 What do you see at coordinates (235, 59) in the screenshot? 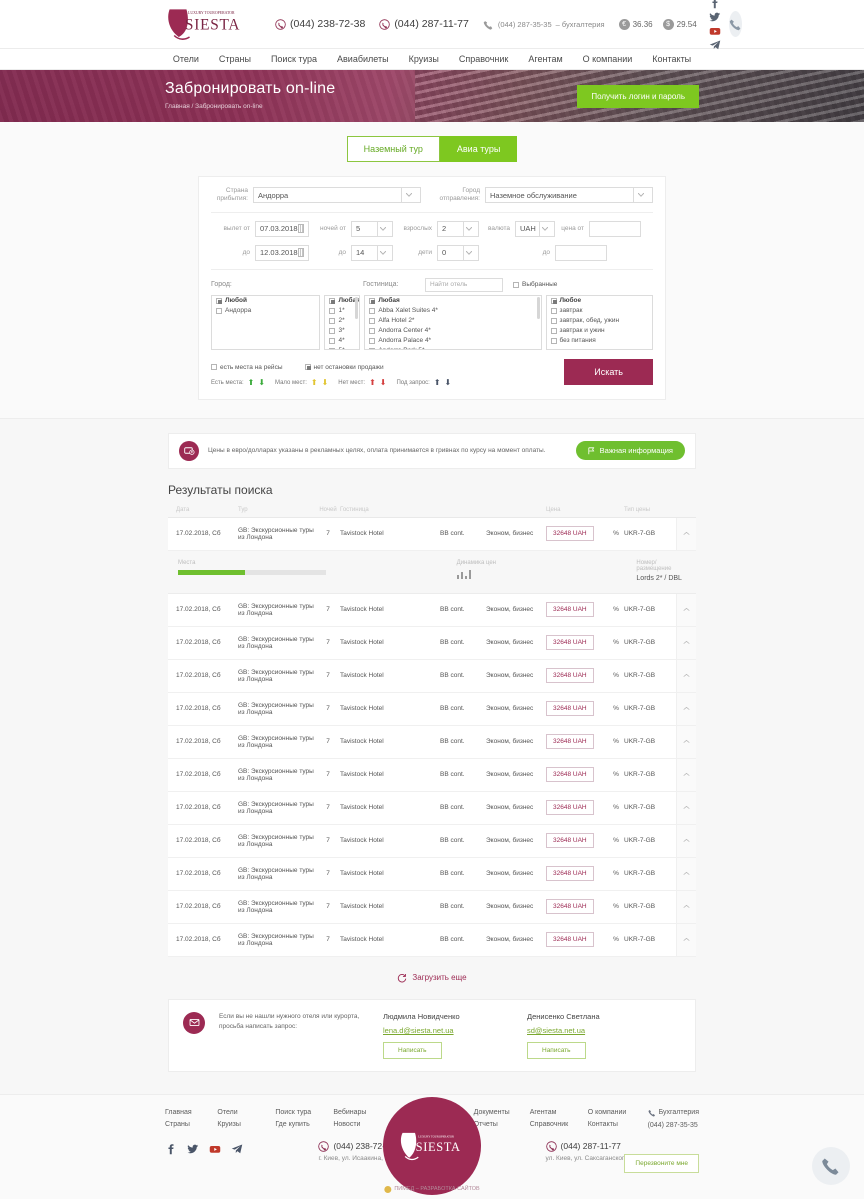
I see `nav-item-1: Страны` at bounding box center [235, 59].